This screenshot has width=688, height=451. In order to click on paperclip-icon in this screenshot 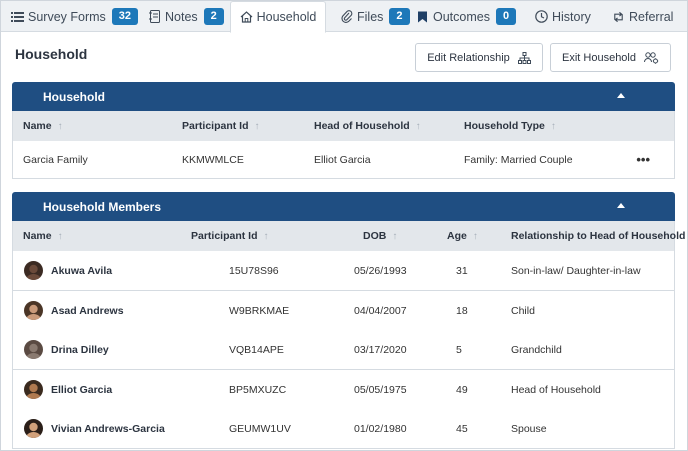, I will do `click(346, 16)`.